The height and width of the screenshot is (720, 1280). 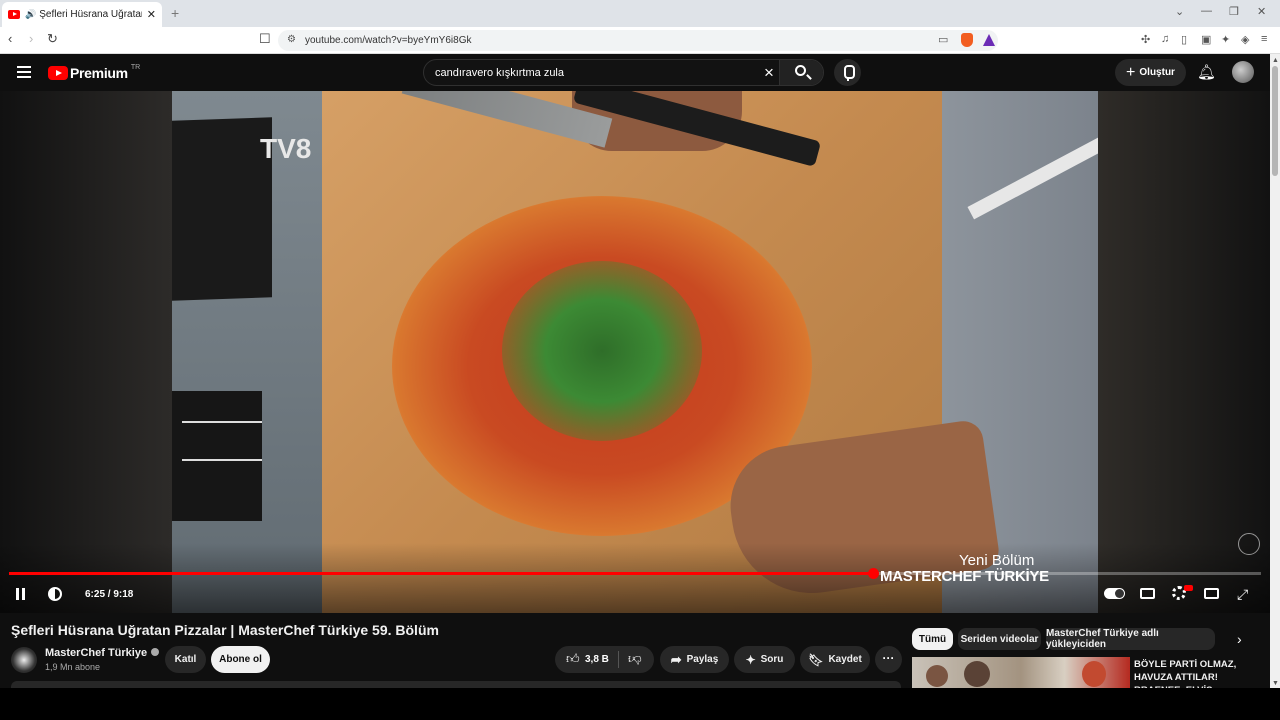 What do you see at coordinates (1275, 683) in the screenshot?
I see `scroll-down-icon: ▼` at bounding box center [1275, 683].